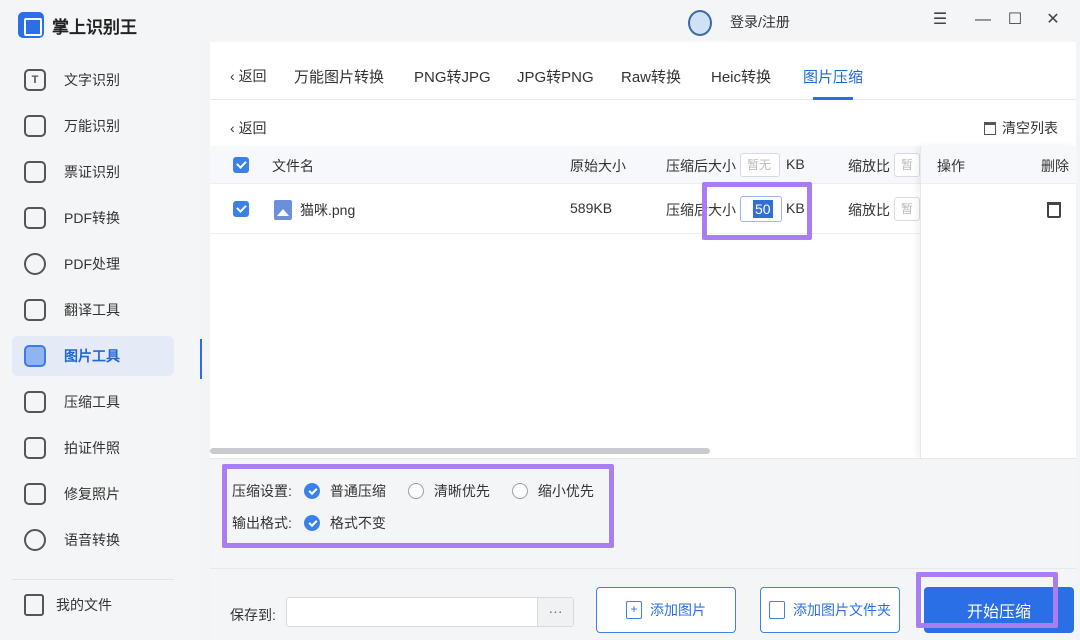  What do you see at coordinates (430, 612) in the screenshot?
I see `save-path-input: ···` at bounding box center [430, 612].